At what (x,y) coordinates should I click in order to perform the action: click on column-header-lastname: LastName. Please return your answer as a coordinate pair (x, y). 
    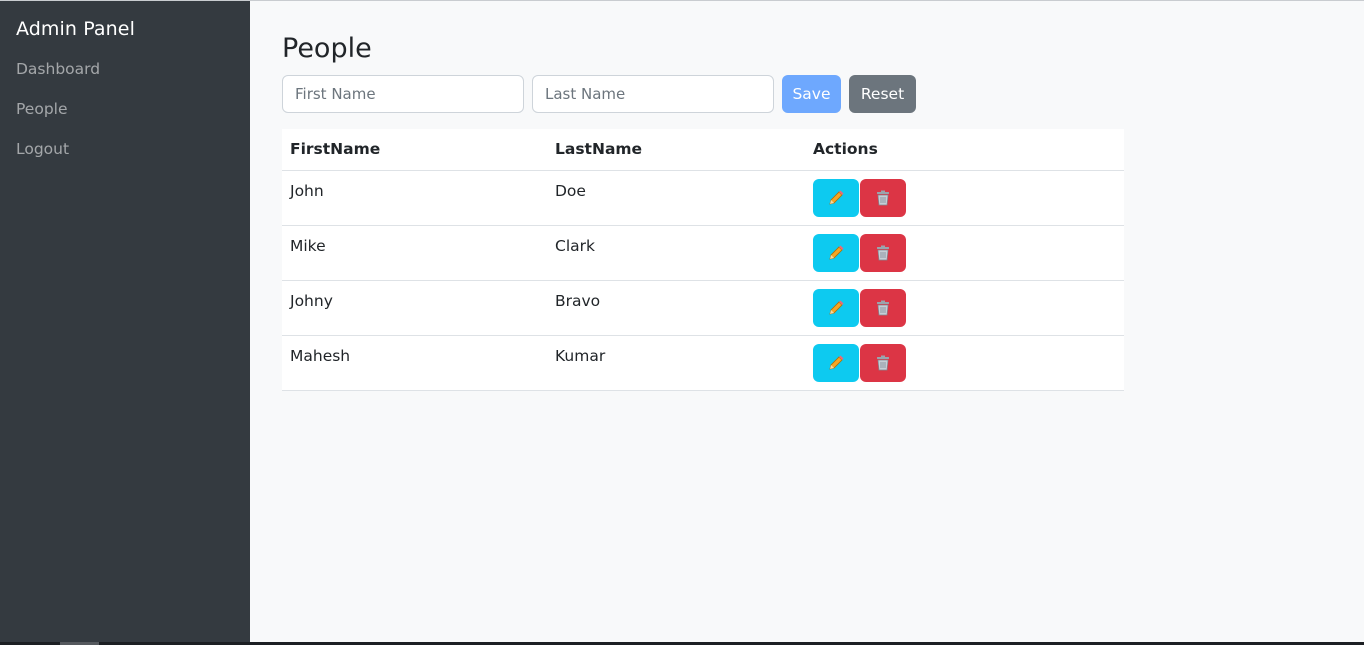
    Looking at the image, I should click on (676, 150).